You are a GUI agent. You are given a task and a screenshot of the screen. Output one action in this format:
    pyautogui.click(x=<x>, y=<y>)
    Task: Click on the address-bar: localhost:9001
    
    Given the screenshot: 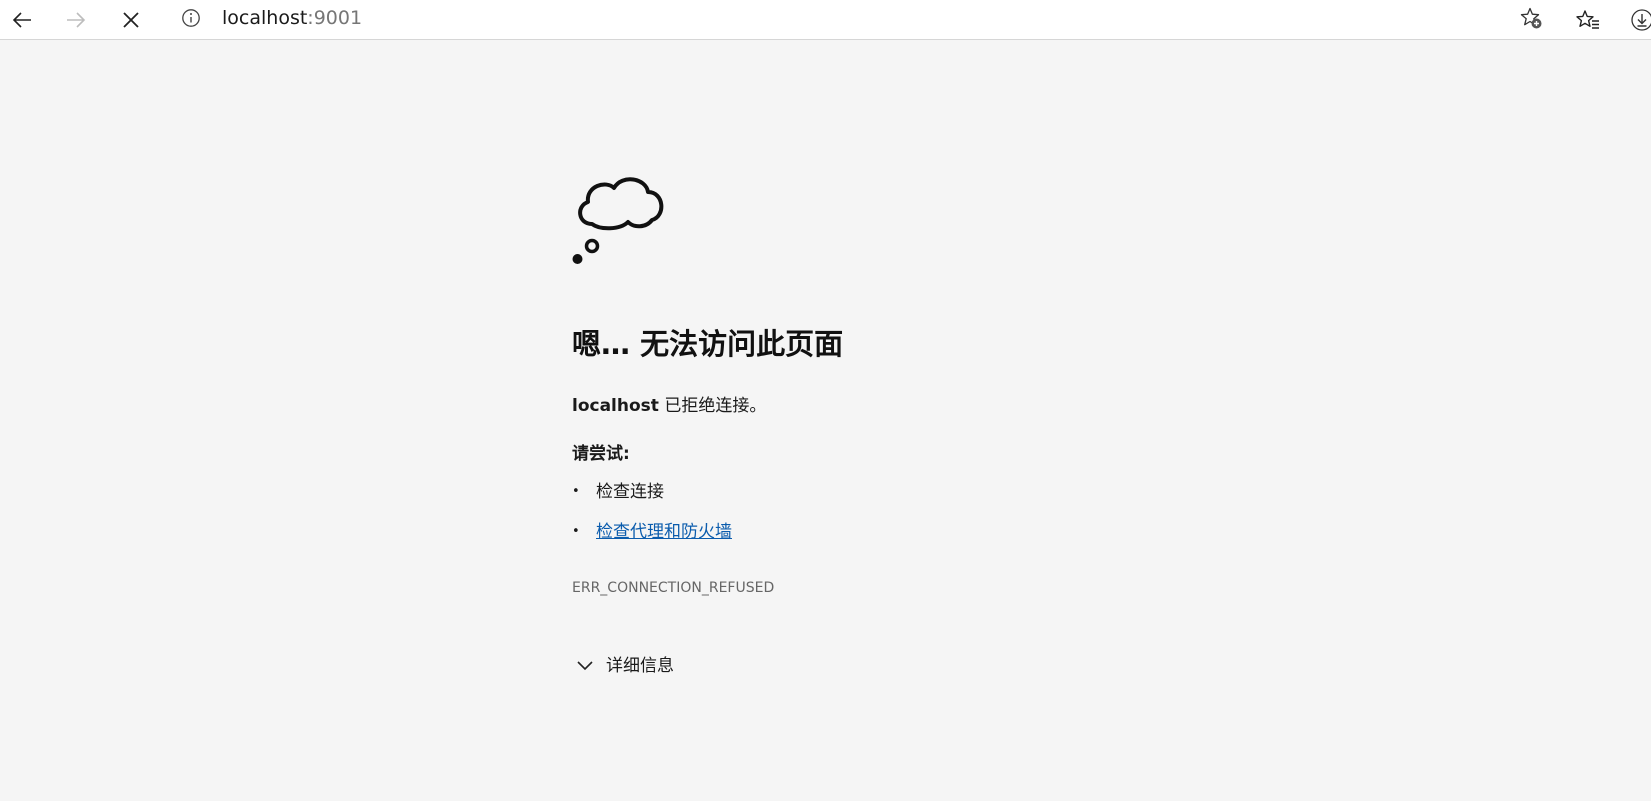 What is the action you would take?
    pyautogui.click(x=859, y=18)
    